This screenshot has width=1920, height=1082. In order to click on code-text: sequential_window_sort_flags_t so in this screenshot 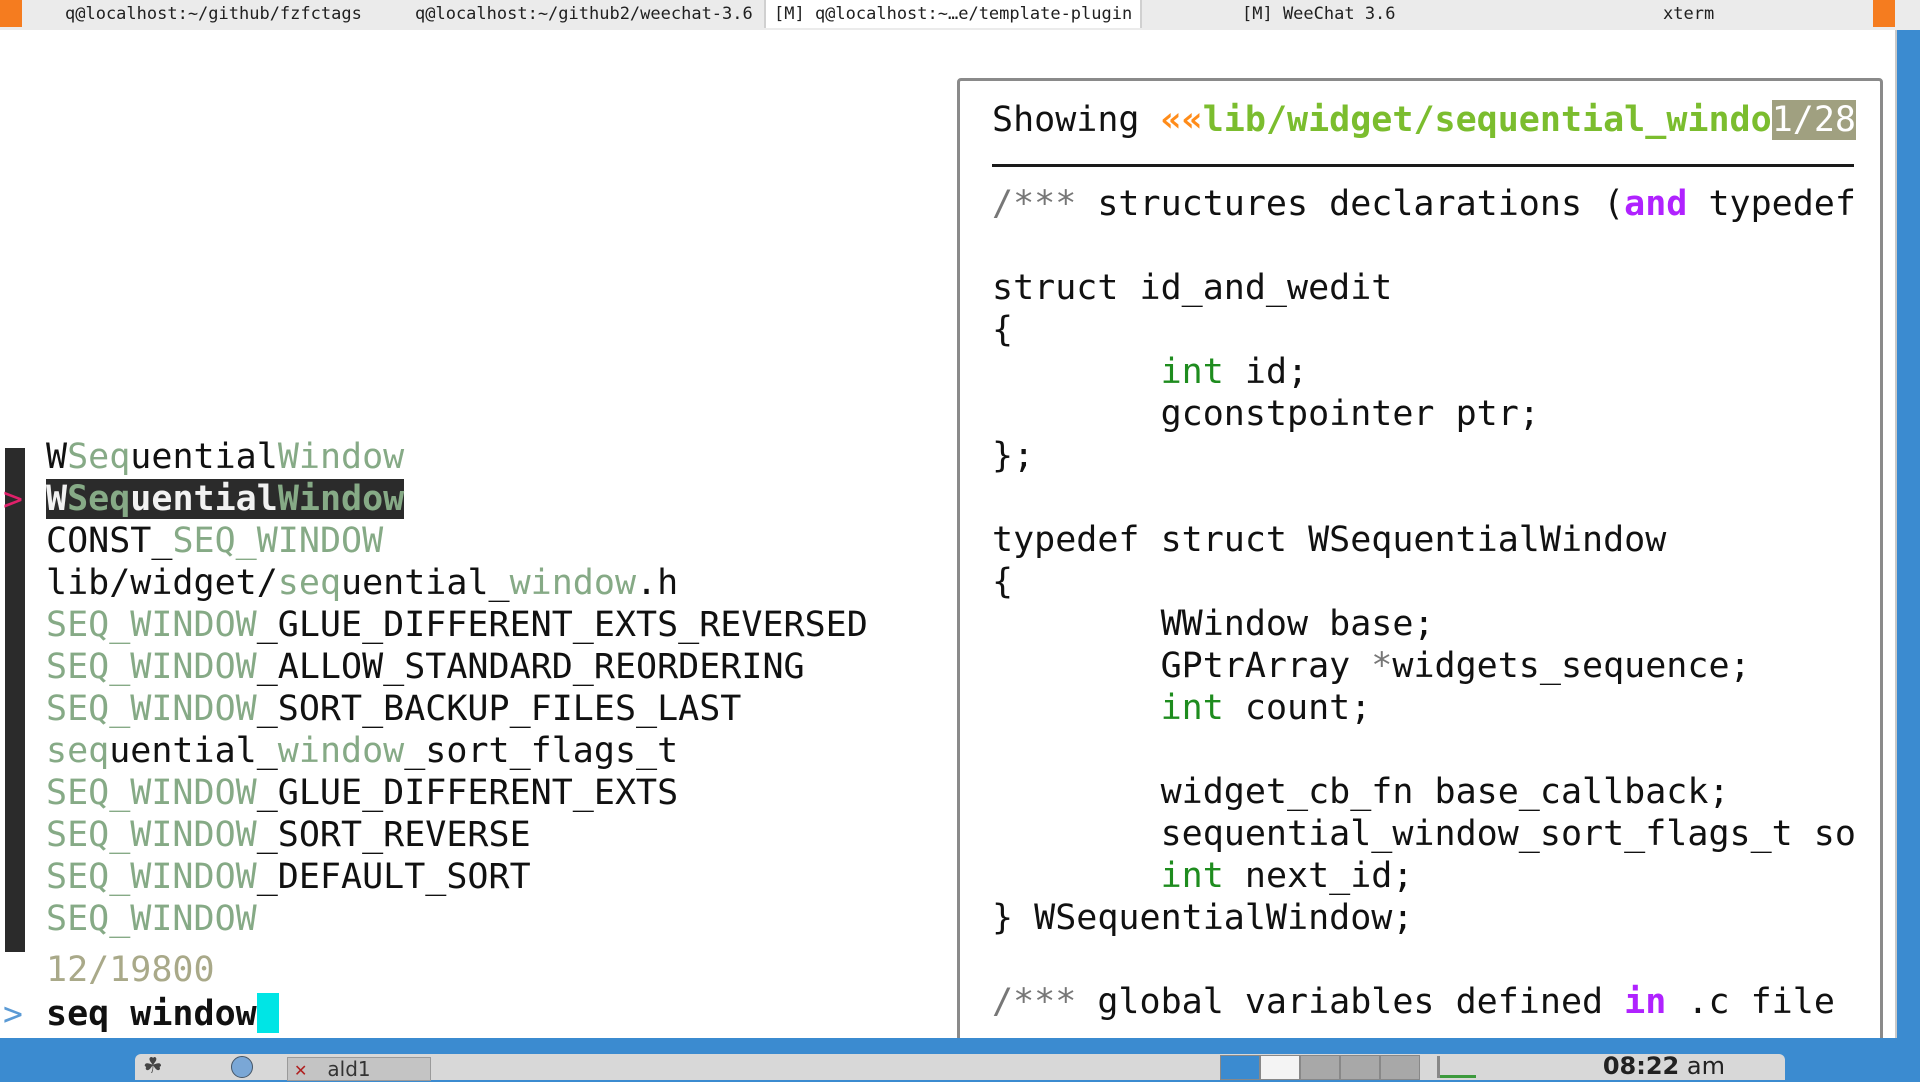, I will do `click(1424, 834)`.